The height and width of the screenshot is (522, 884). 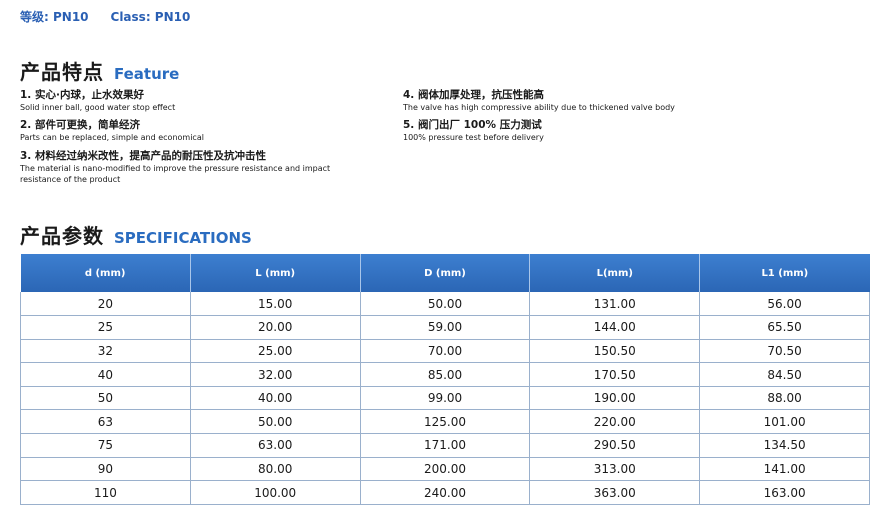 I want to click on table-cell: 170.50, so click(x=615, y=374).